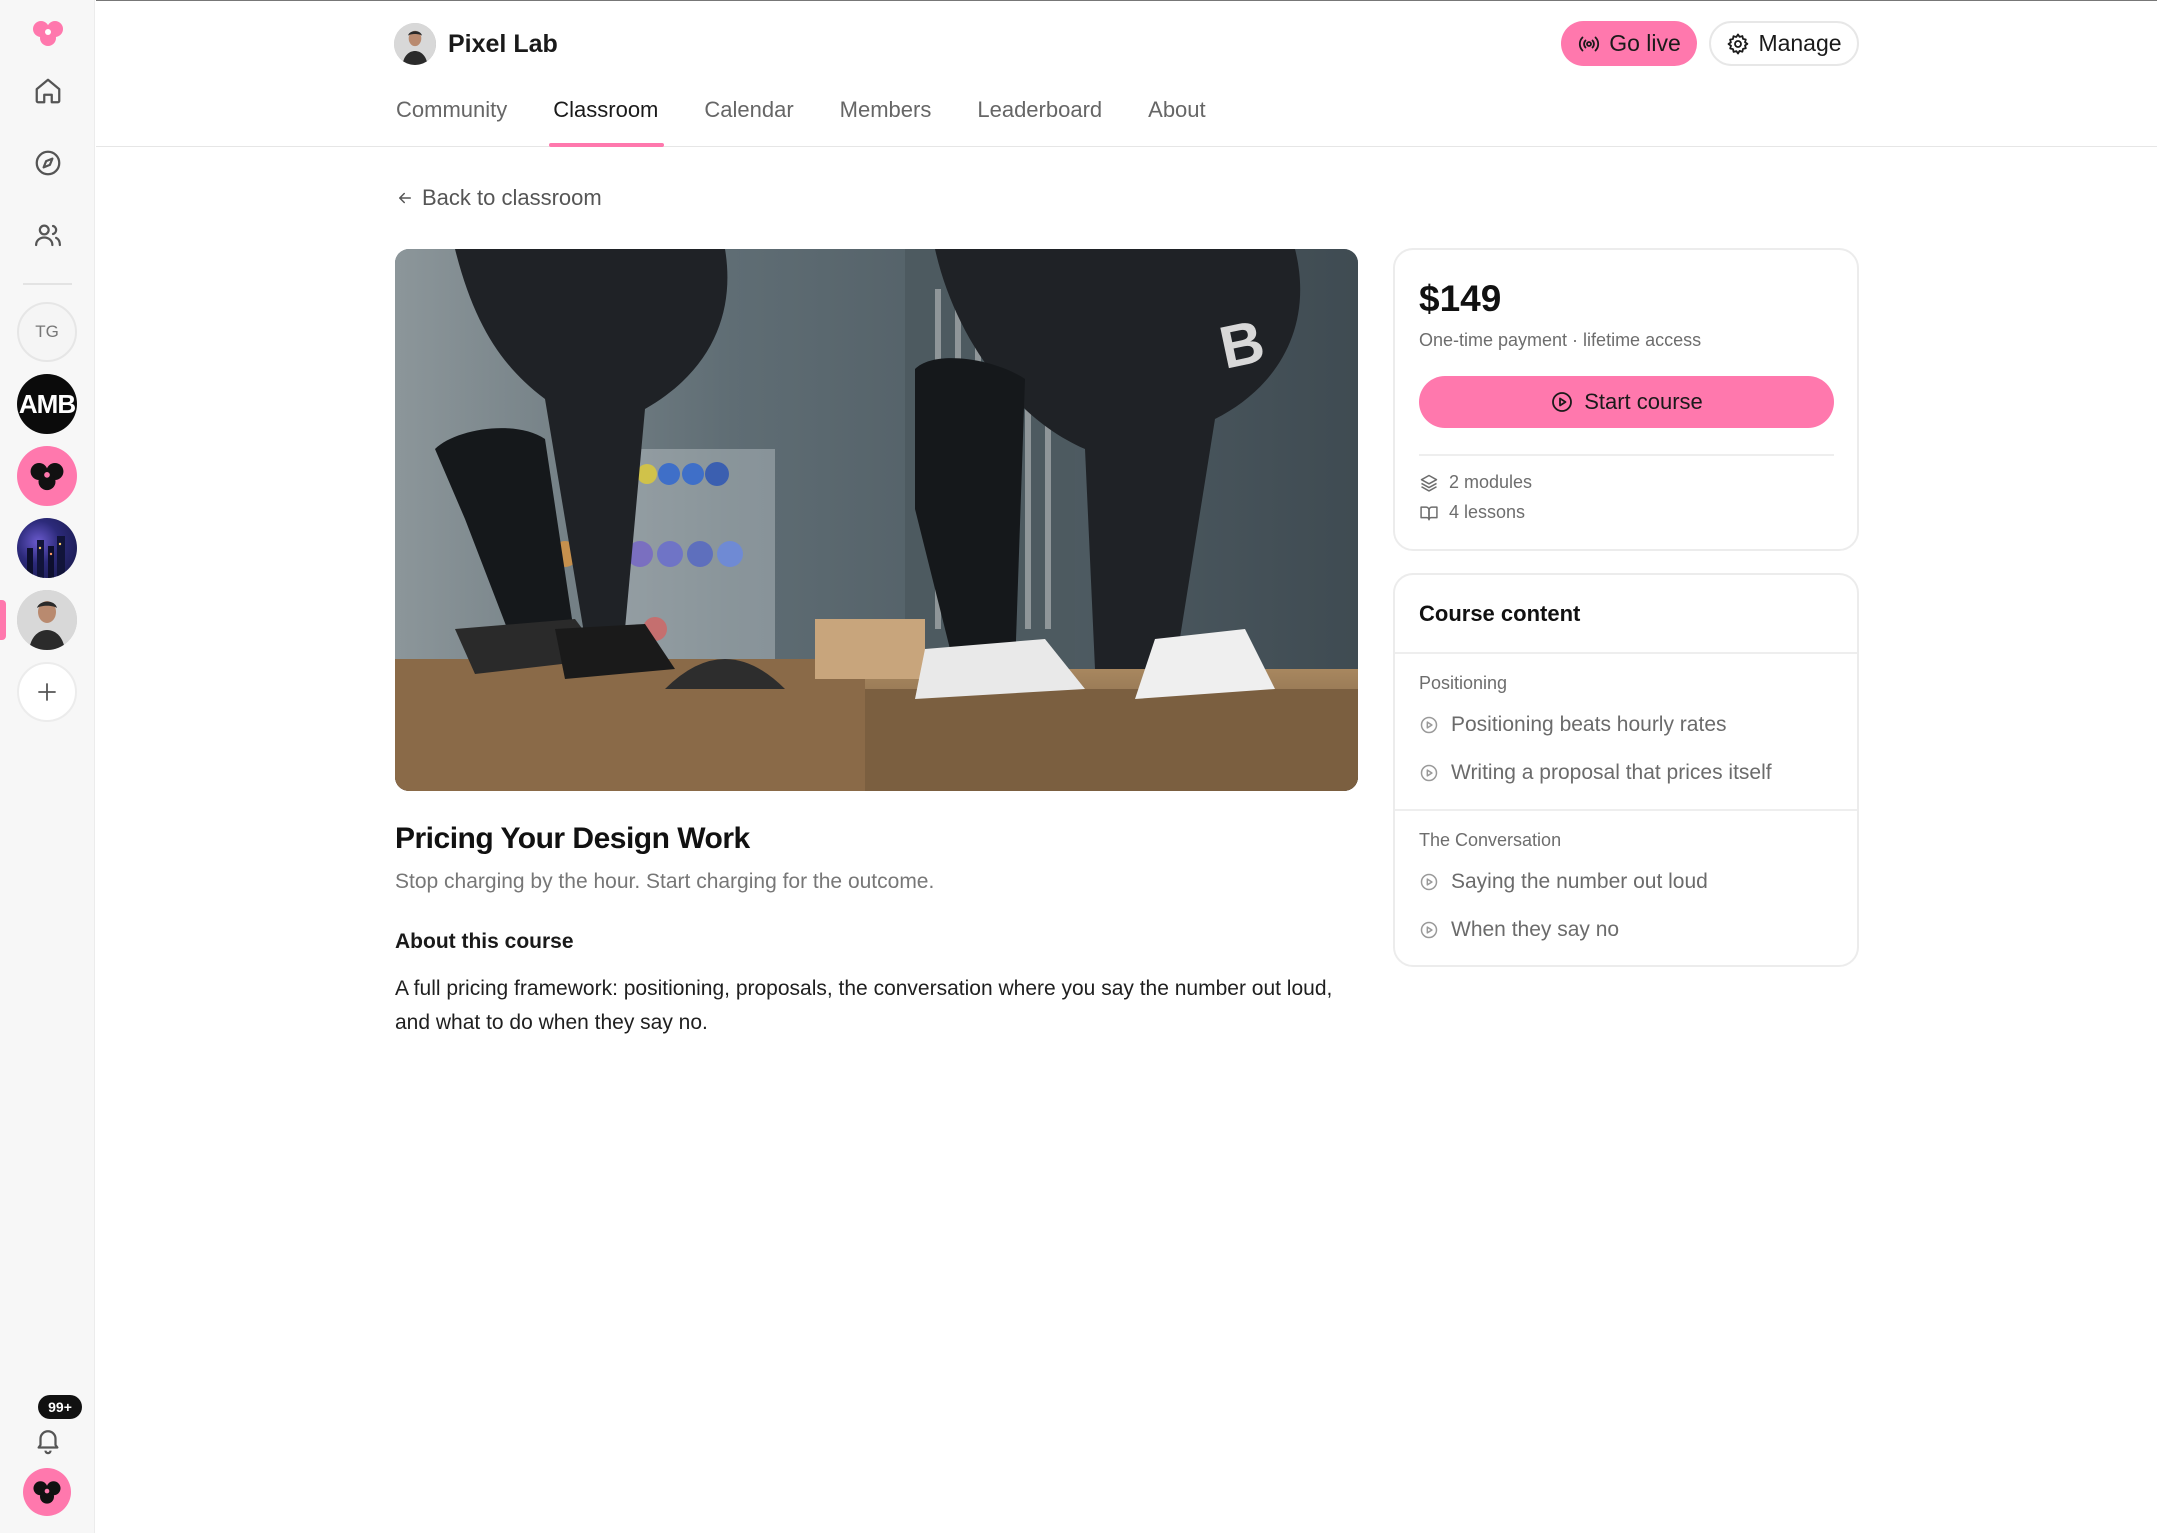 The height and width of the screenshot is (1533, 2157). I want to click on tab-about: About, so click(1177, 122).